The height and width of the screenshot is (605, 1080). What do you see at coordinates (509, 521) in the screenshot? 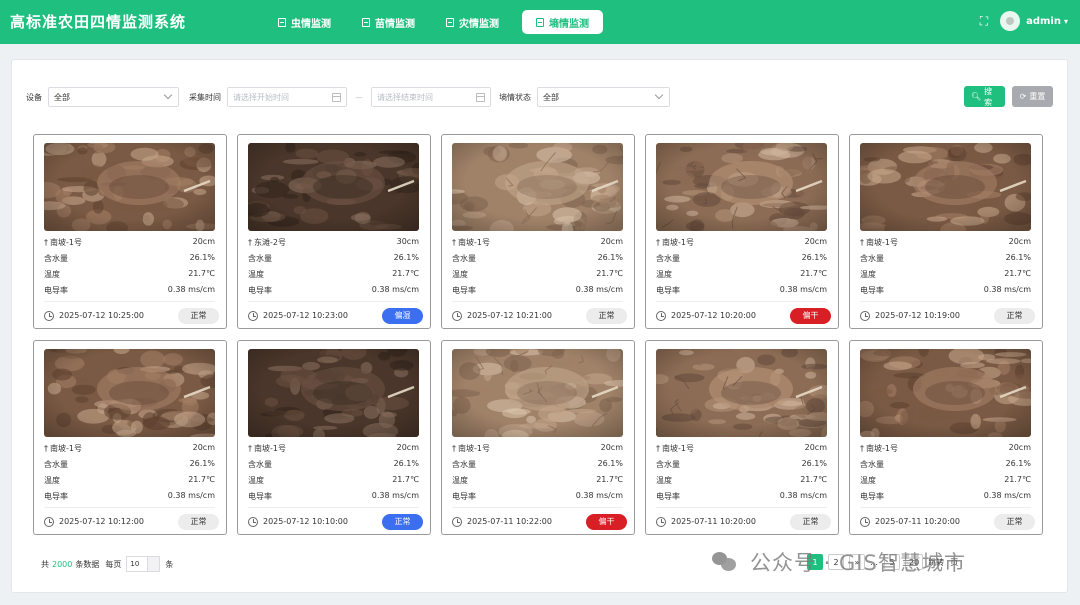
I see `timestamp-text: 2025-07-11 10:22:00` at bounding box center [509, 521].